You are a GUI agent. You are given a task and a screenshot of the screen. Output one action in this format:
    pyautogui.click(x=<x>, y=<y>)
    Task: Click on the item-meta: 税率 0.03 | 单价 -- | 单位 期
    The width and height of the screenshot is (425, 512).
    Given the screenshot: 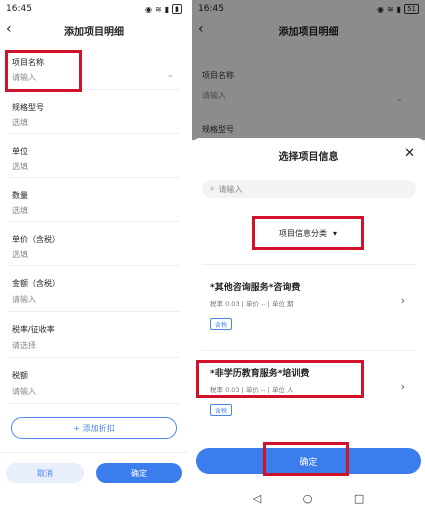 What is the action you would take?
    pyautogui.click(x=252, y=304)
    